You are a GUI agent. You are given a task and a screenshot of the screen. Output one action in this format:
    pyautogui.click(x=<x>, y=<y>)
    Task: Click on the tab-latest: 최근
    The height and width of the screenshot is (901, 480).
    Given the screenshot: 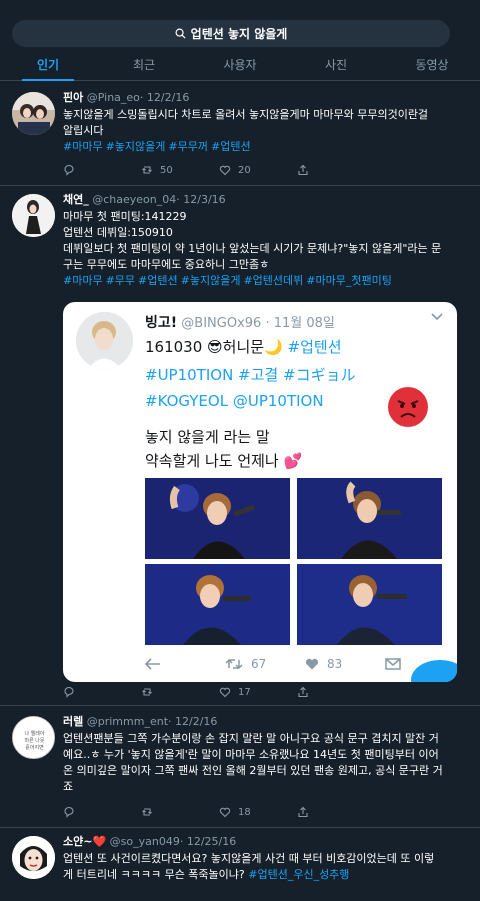 What is the action you would take?
    pyautogui.click(x=144, y=66)
    